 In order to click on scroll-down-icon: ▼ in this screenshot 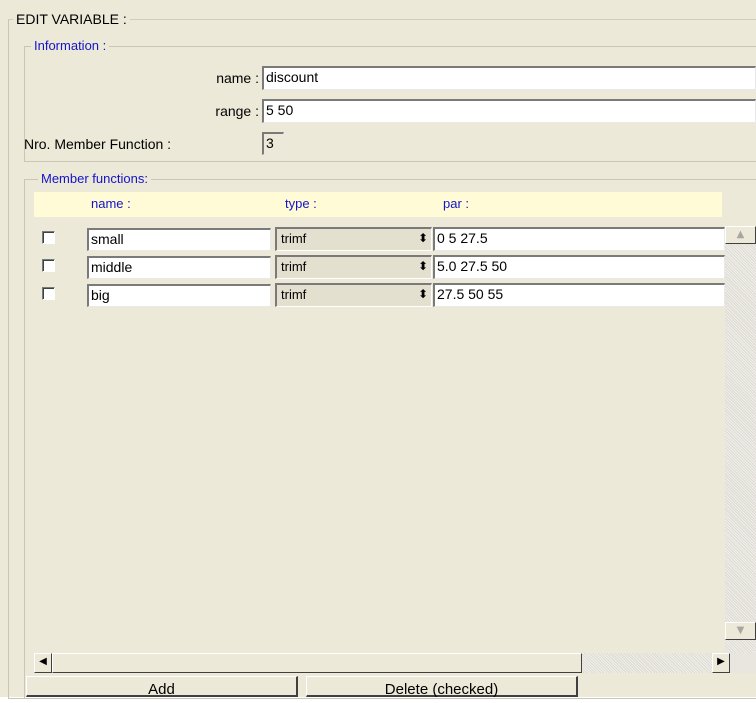, I will do `click(740, 631)`.